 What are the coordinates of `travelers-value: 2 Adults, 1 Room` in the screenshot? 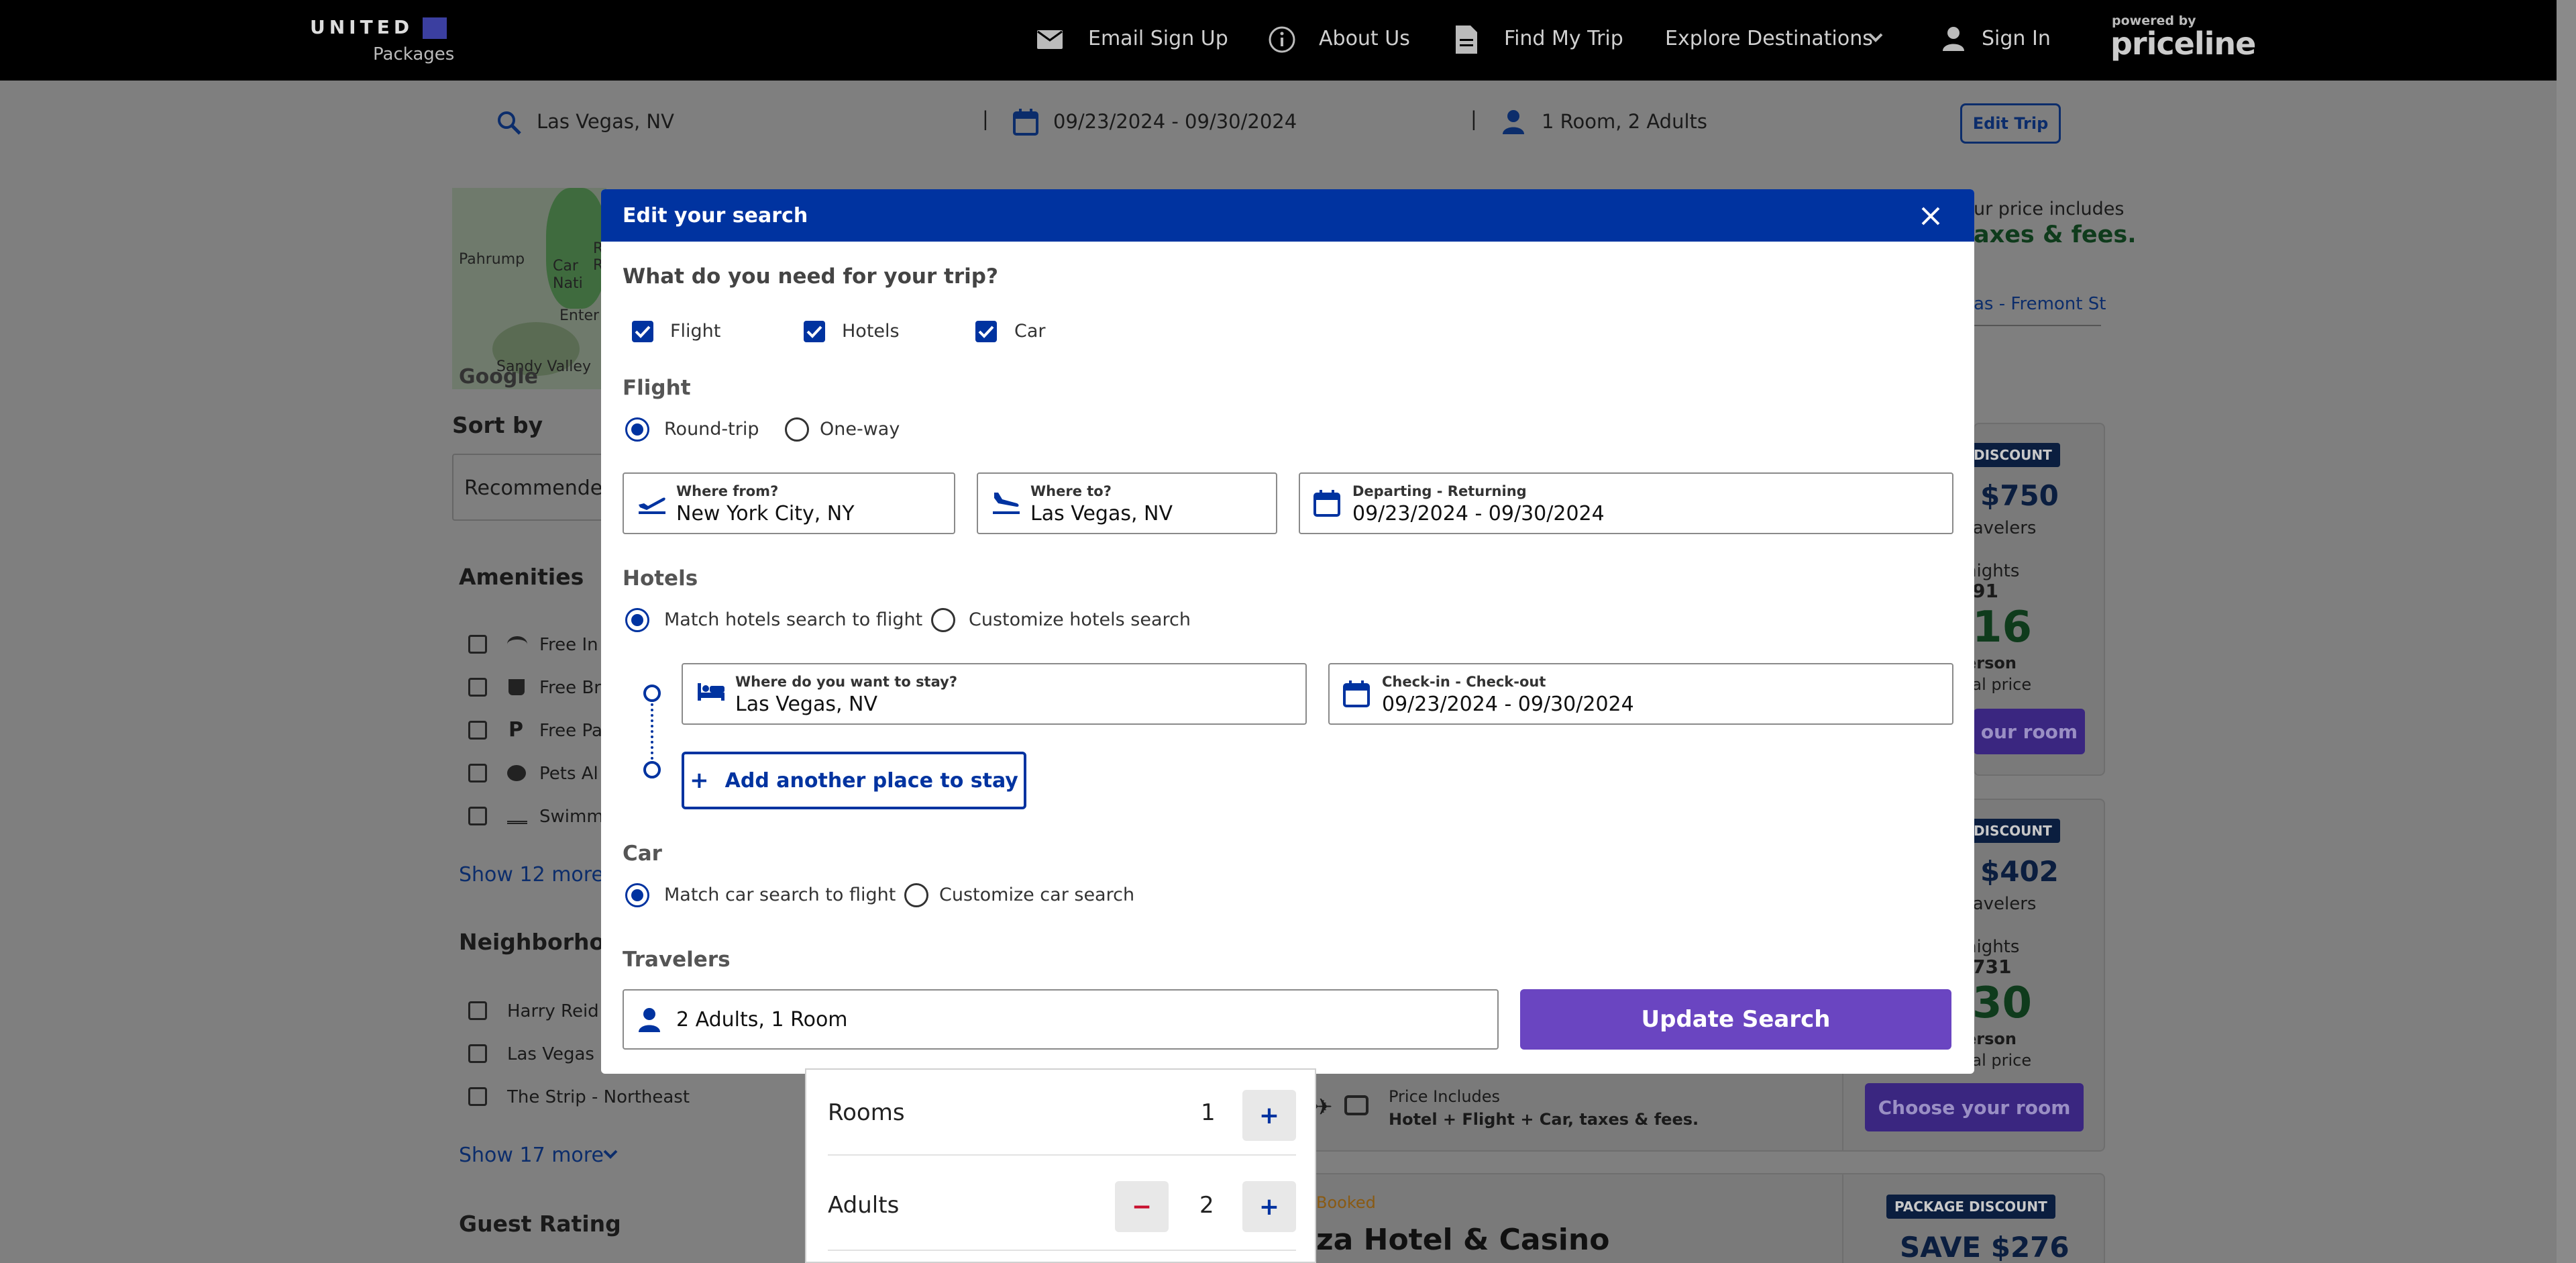 It's located at (762, 1020).